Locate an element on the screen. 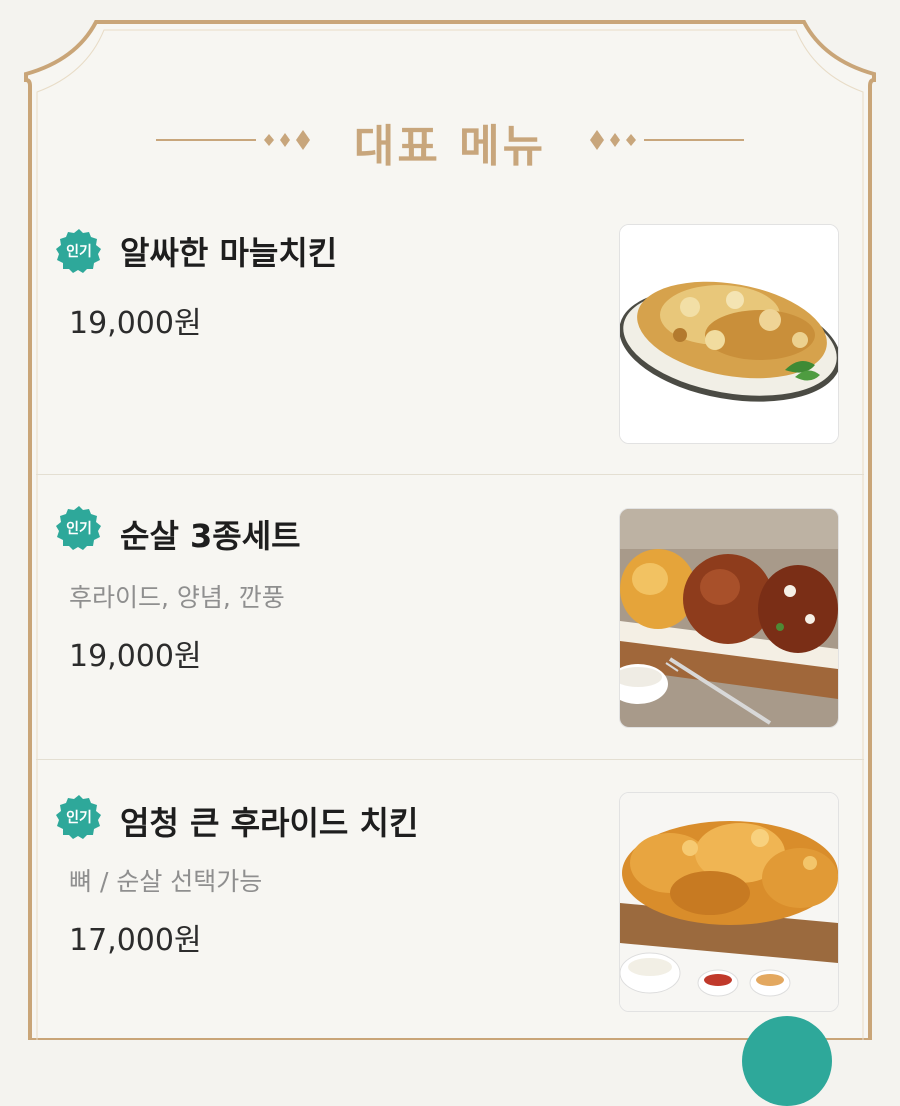 Image resolution: width=900 pixels, height=1106 pixels. menu-item-price: 17,000원 is located at coordinates (135, 940).